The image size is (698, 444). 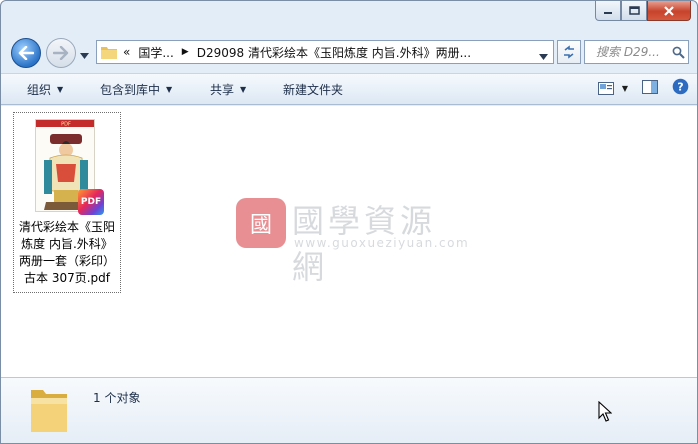 I want to click on watermark-seal-logo: 國, so click(x=261, y=223).